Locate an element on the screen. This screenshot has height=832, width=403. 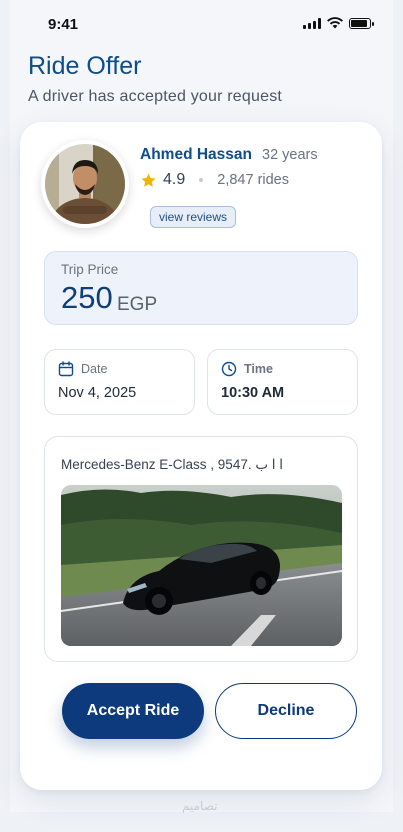
date-box: Date Nov 4, 2025 is located at coordinates (119, 382).